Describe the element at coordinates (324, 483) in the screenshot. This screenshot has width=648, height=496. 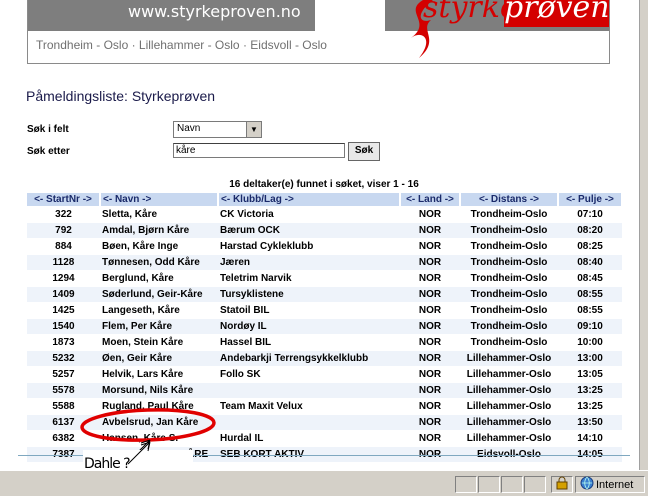
I see `status-bar: Internet` at that location.